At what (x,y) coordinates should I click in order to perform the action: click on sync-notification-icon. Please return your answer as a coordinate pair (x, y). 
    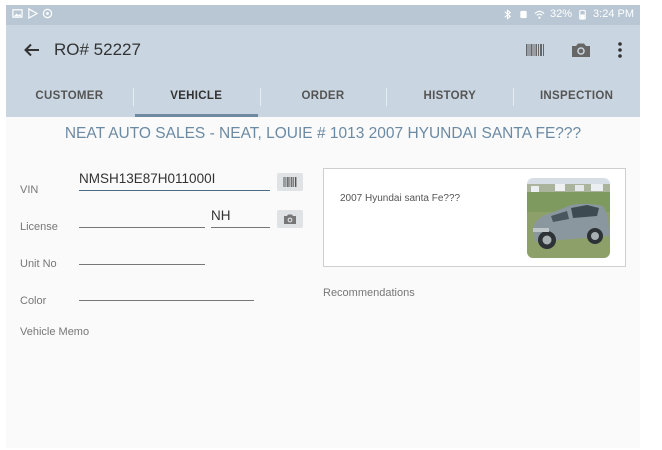
    Looking at the image, I should click on (47, 13).